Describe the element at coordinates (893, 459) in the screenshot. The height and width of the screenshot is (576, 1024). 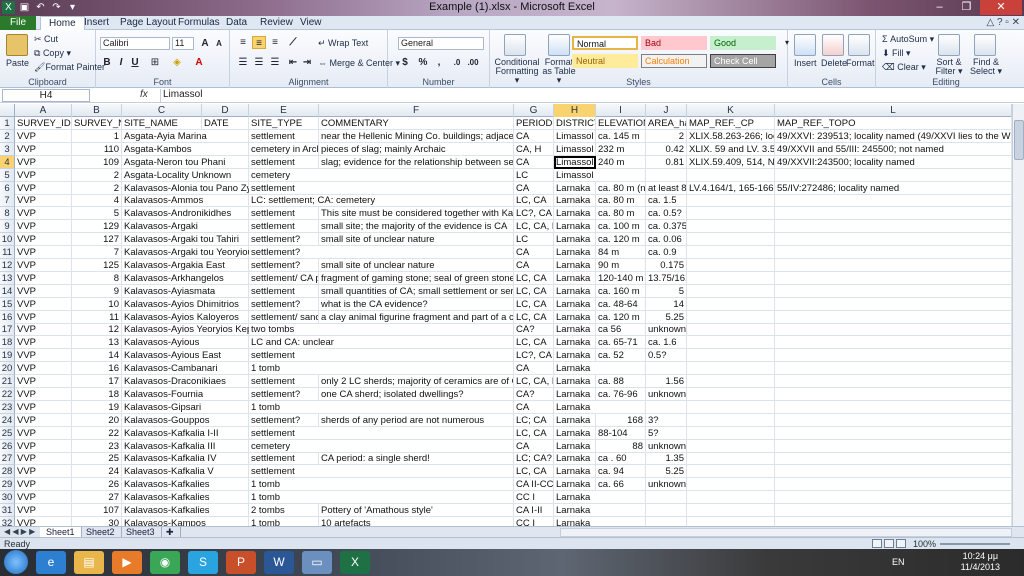
I see `cell-l27` at that location.